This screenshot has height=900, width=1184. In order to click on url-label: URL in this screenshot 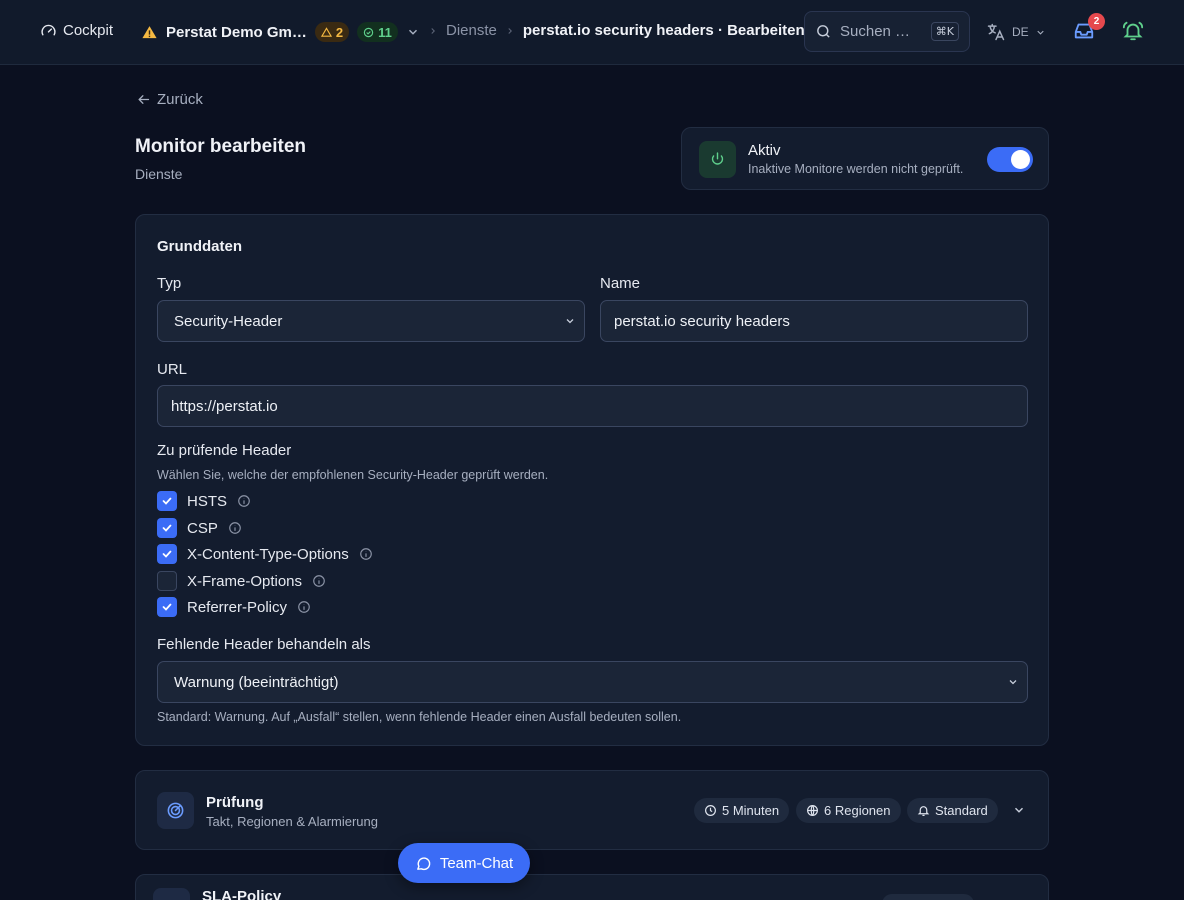, I will do `click(172, 369)`.